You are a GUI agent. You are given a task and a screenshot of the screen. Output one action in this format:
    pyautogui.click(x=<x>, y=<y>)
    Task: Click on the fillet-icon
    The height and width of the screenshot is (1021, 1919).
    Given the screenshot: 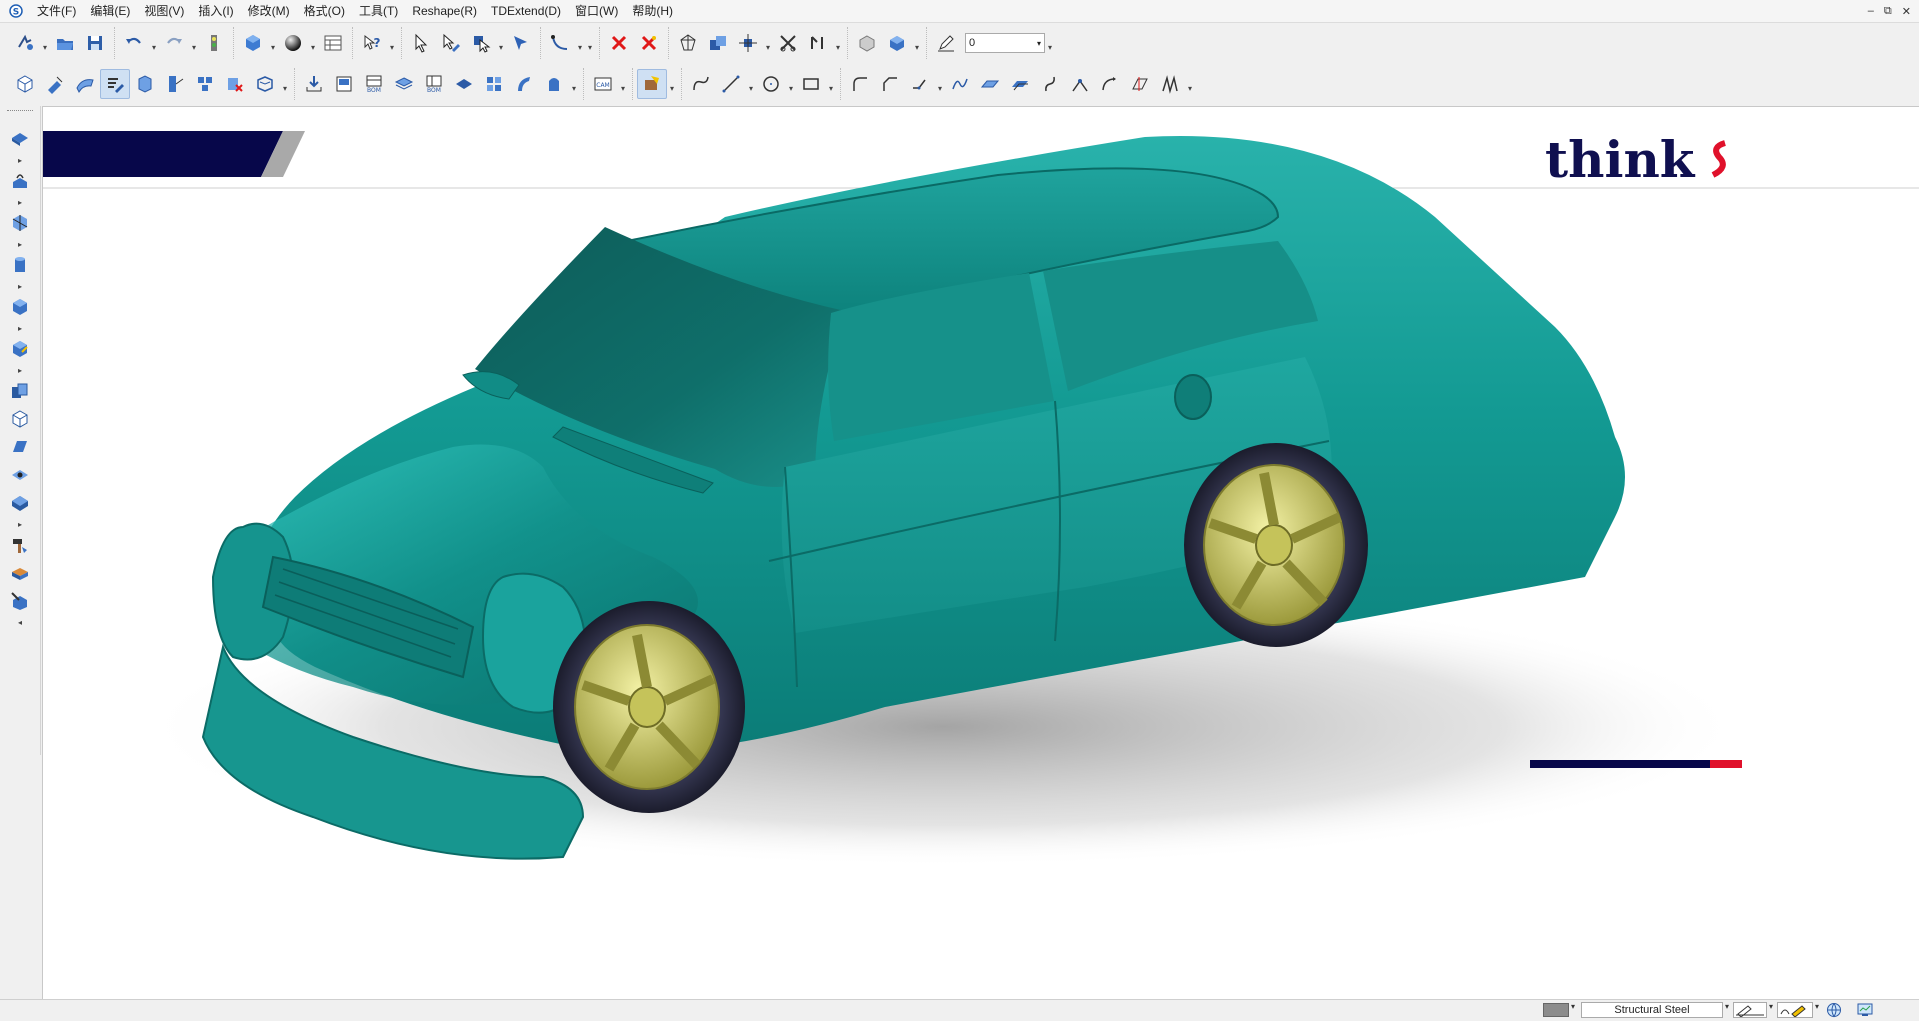 What is the action you would take?
    pyautogui.click(x=860, y=84)
    